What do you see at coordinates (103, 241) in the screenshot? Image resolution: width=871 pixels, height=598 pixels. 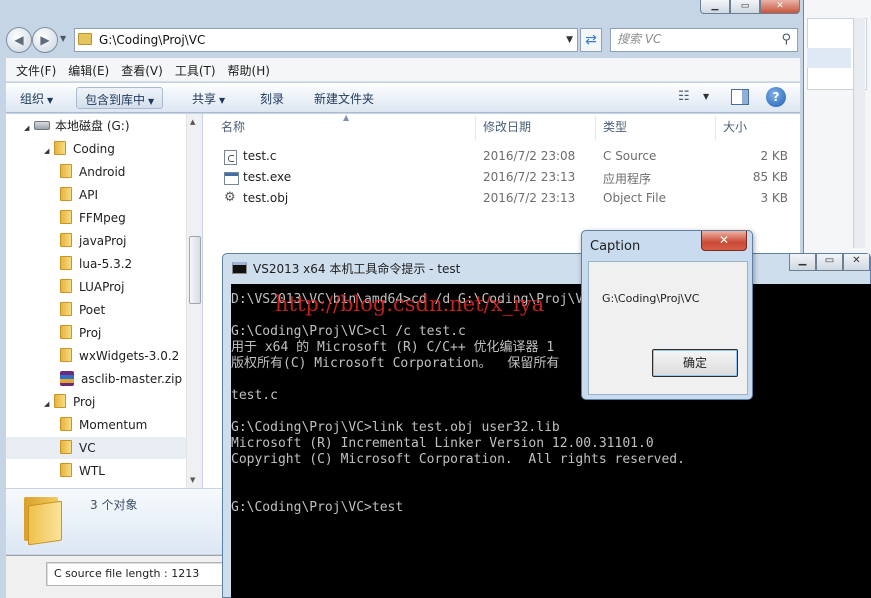 I see `nav-tree-label: javaProj` at bounding box center [103, 241].